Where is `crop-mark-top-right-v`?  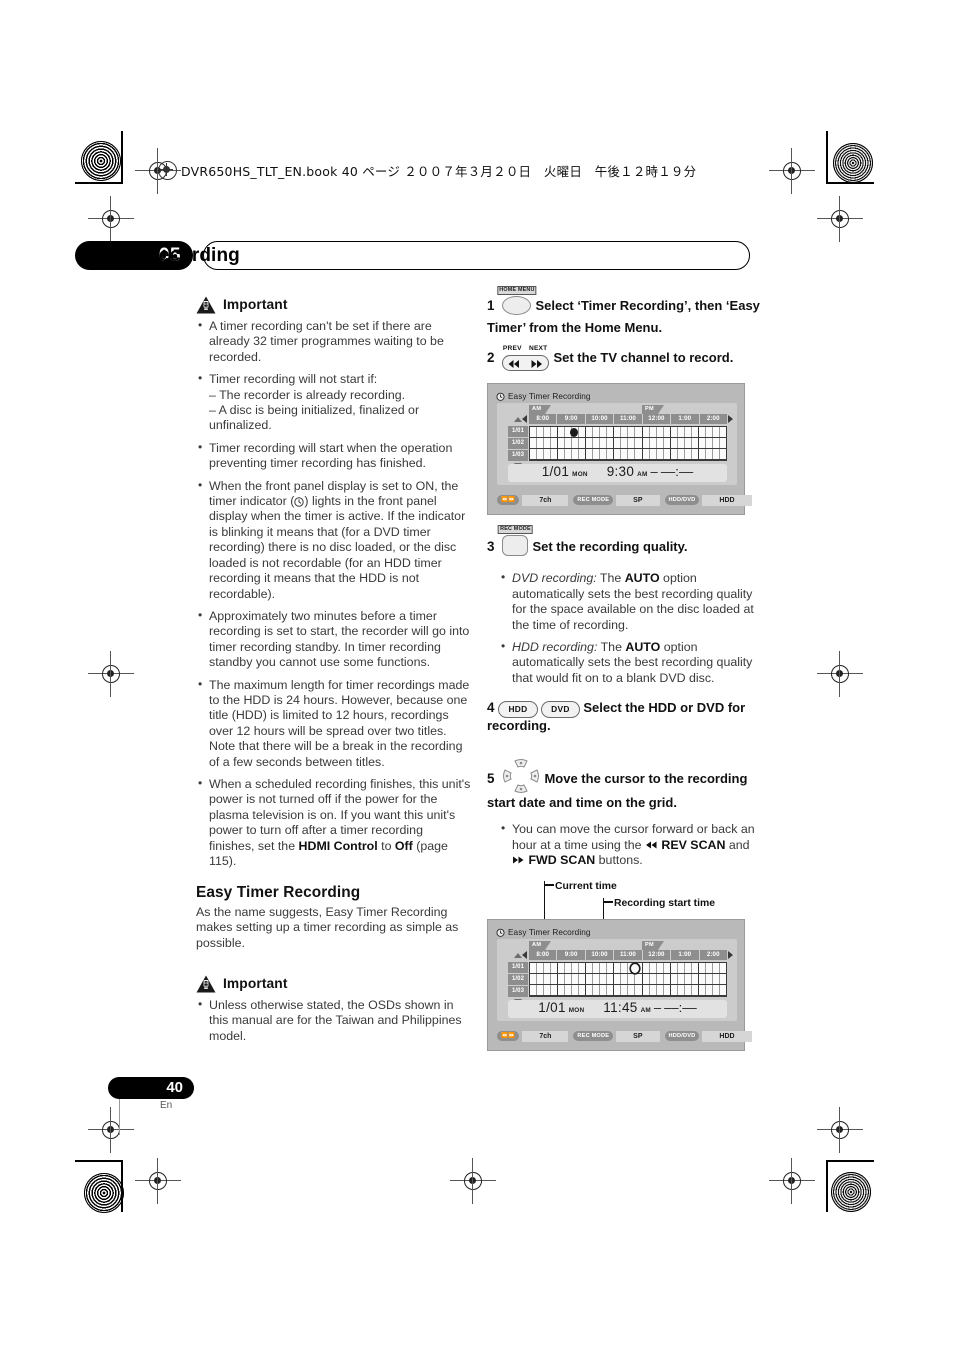 crop-mark-top-right-v is located at coordinates (827, 157).